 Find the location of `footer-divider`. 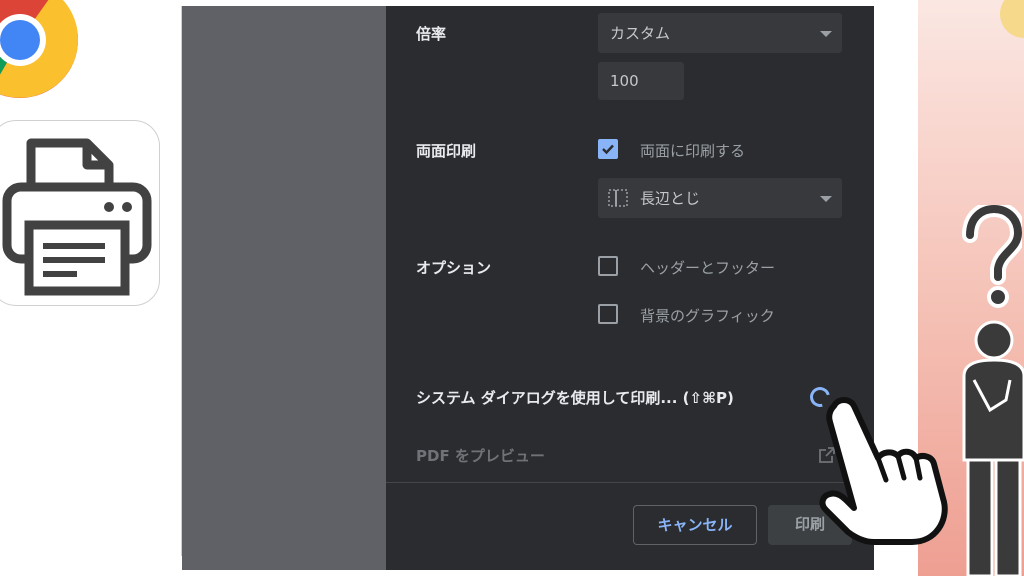

footer-divider is located at coordinates (630, 482).